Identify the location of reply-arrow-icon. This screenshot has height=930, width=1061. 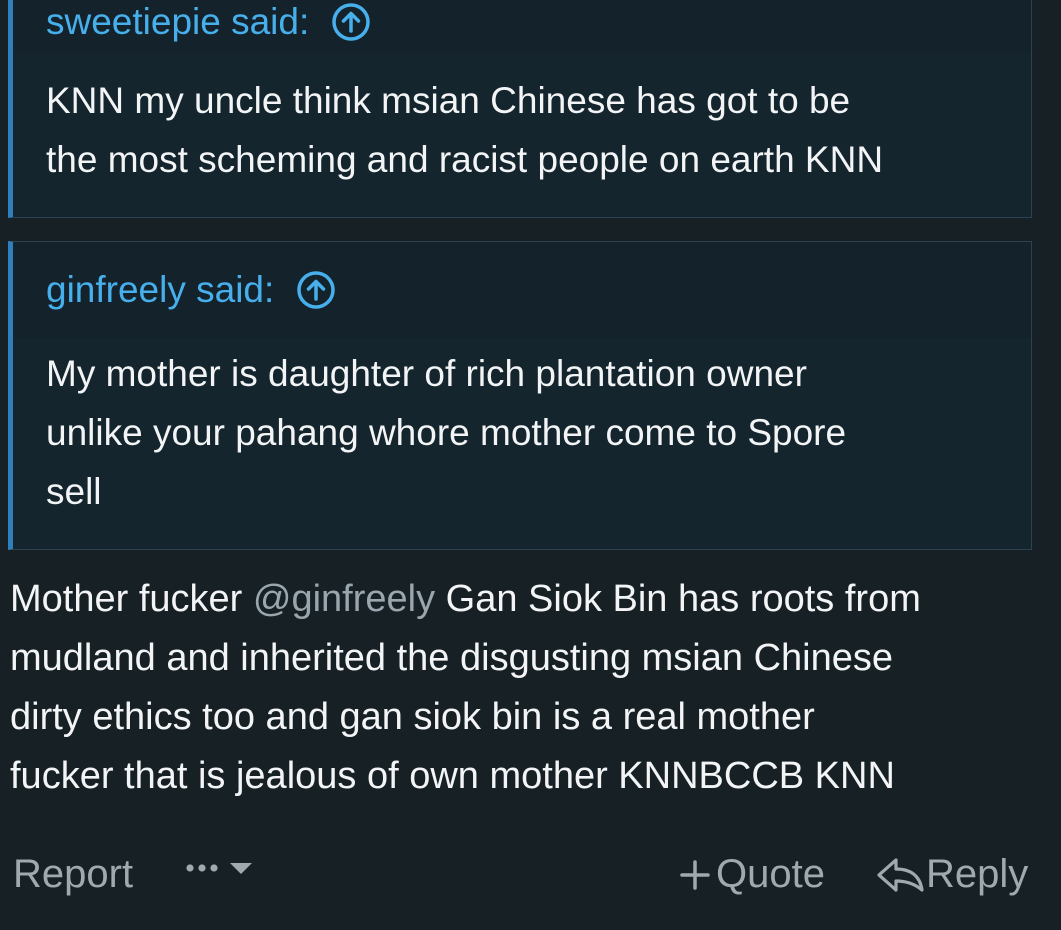
(900, 874).